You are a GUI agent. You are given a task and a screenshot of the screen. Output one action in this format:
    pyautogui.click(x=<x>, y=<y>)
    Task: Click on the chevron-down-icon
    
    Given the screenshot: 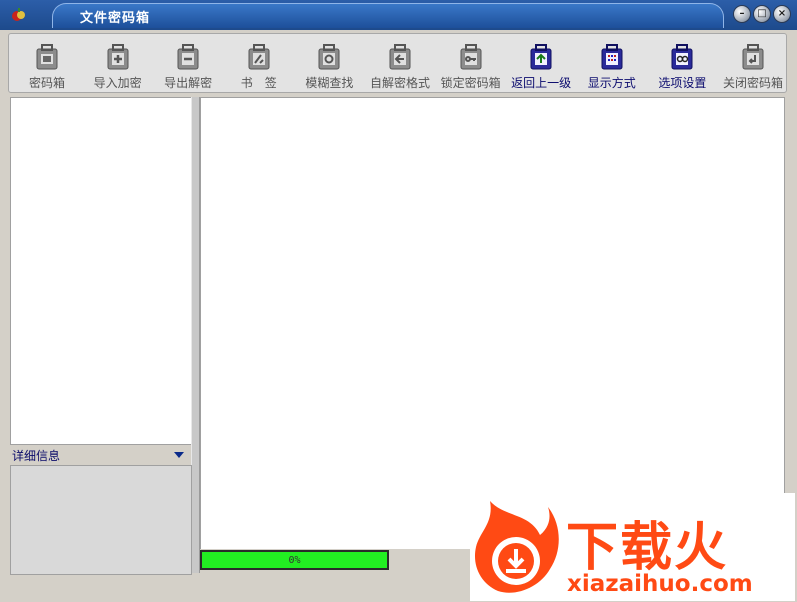 What is the action you would take?
    pyautogui.click(x=179, y=455)
    